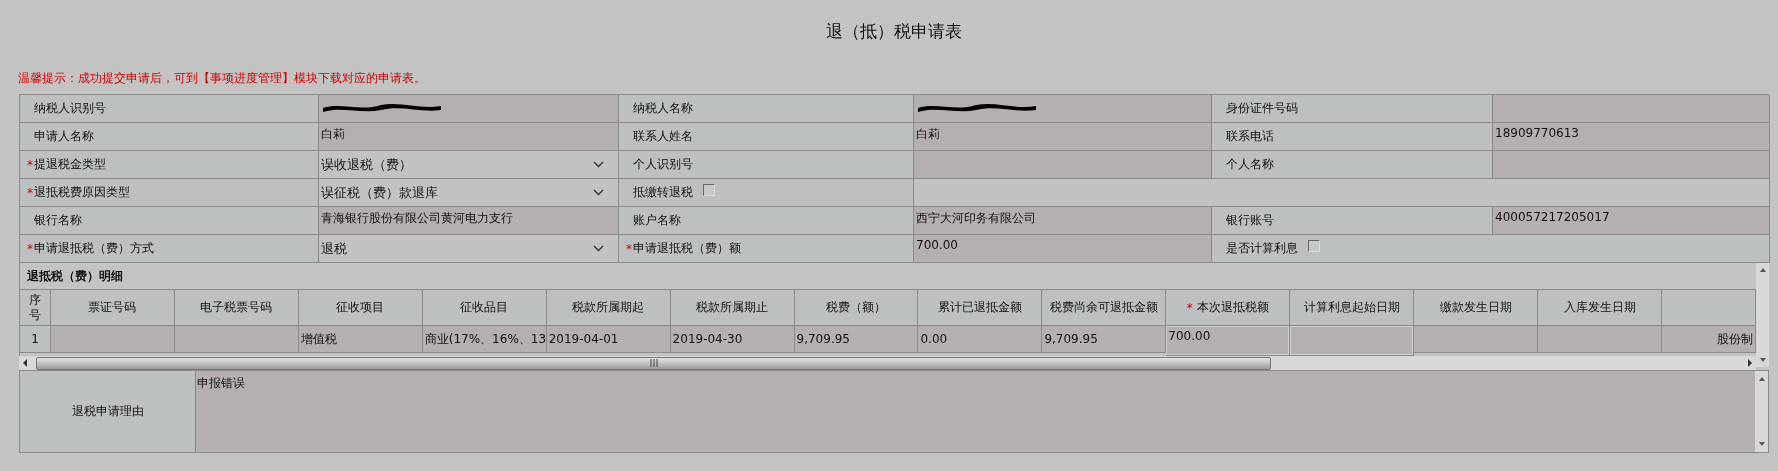  I want to click on grip-icon, so click(653, 363).